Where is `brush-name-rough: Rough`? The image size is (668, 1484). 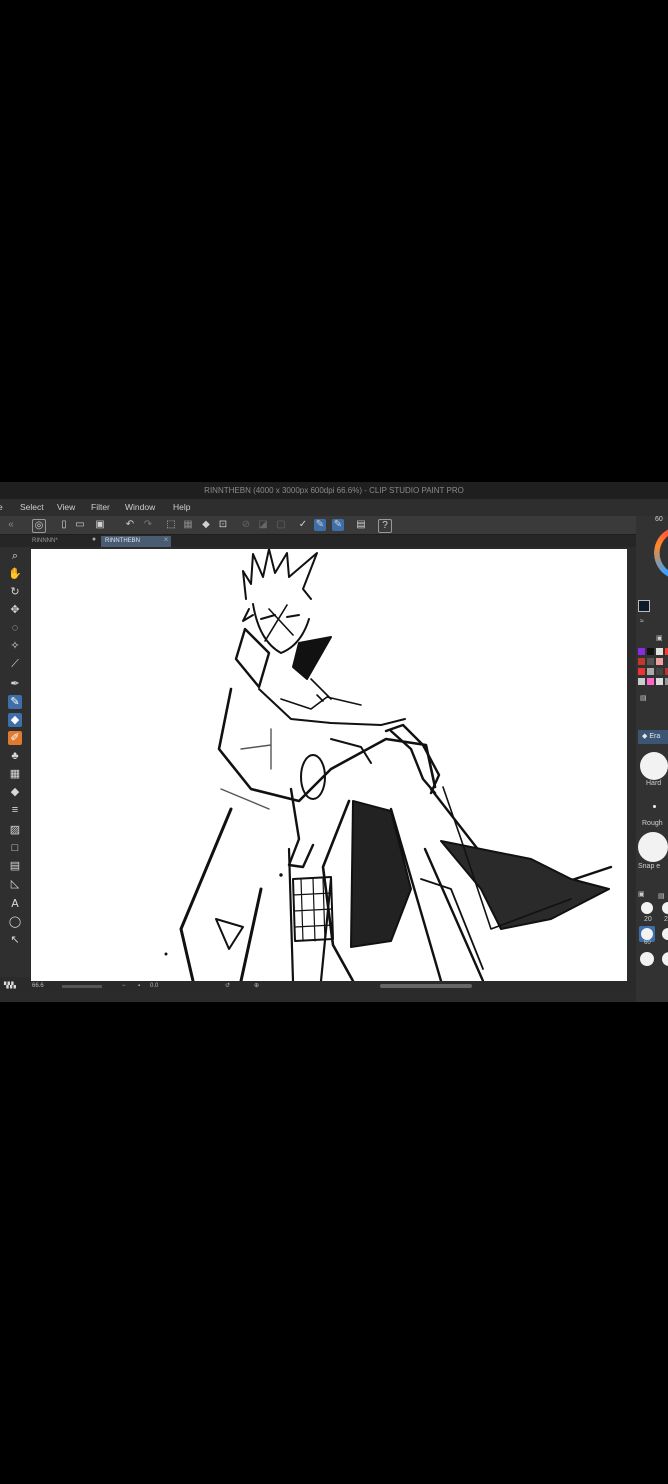 brush-name-rough: Rough is located at coordinates (652, 823).